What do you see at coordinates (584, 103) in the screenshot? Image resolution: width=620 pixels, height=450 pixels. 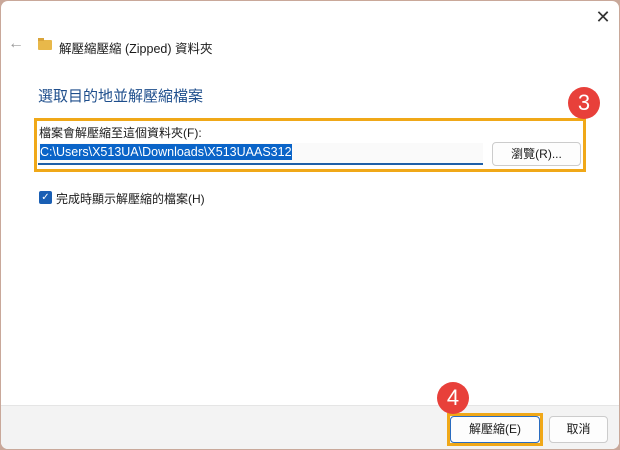 I see `step-badge-3: 3` at bounding box center [584, 103].